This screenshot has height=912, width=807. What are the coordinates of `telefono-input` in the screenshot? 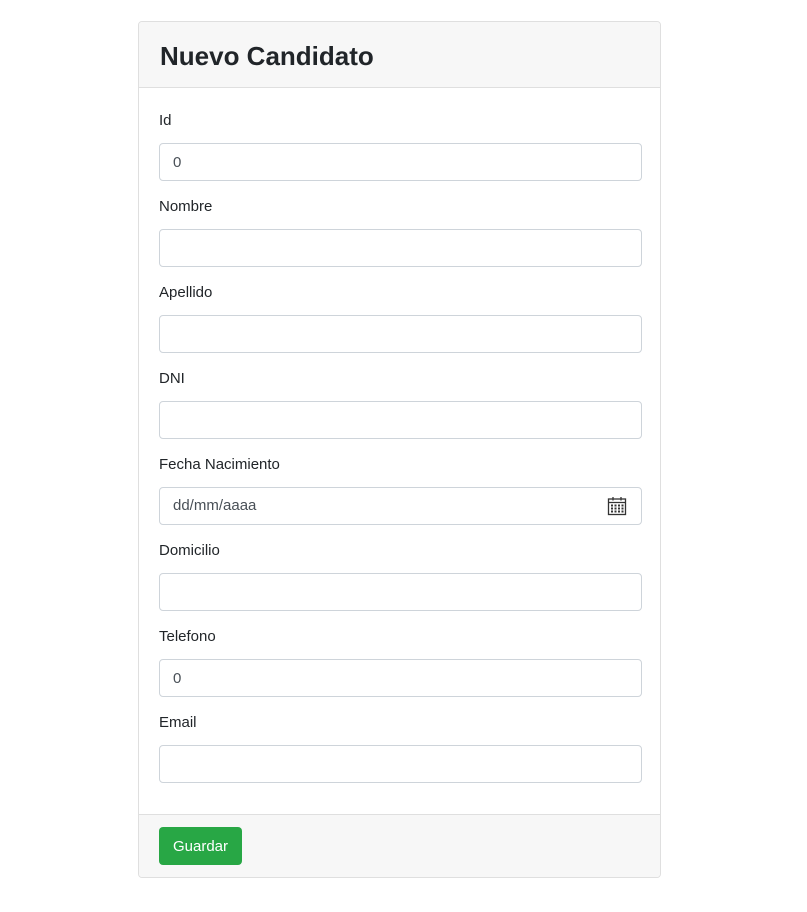 It's located at (400, 678).